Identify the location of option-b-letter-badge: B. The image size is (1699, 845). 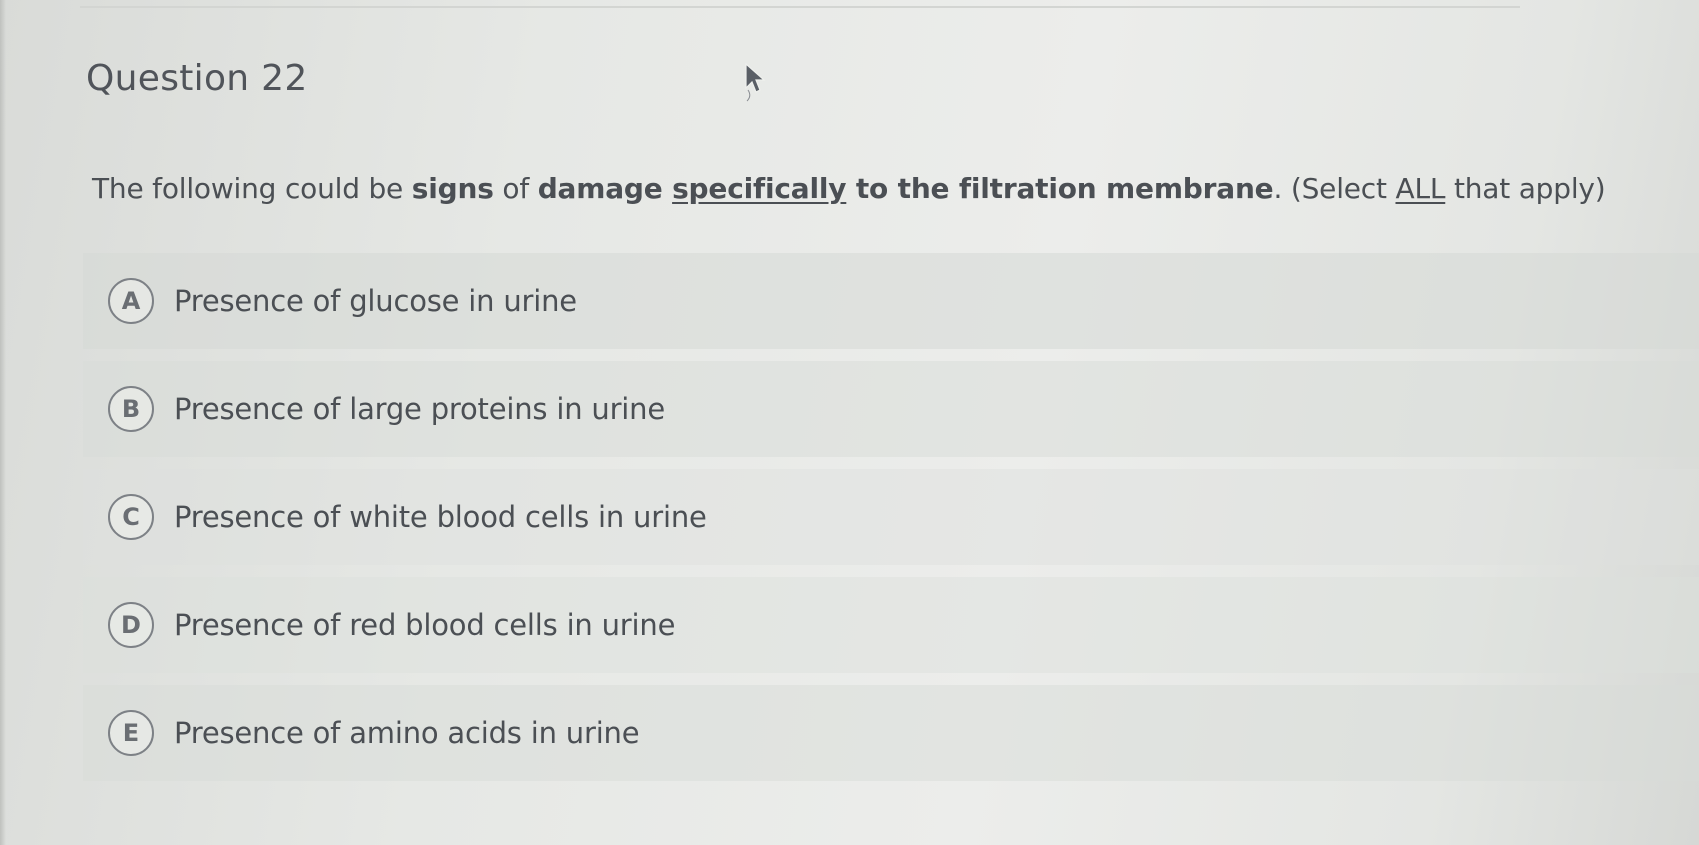
(131, 409).